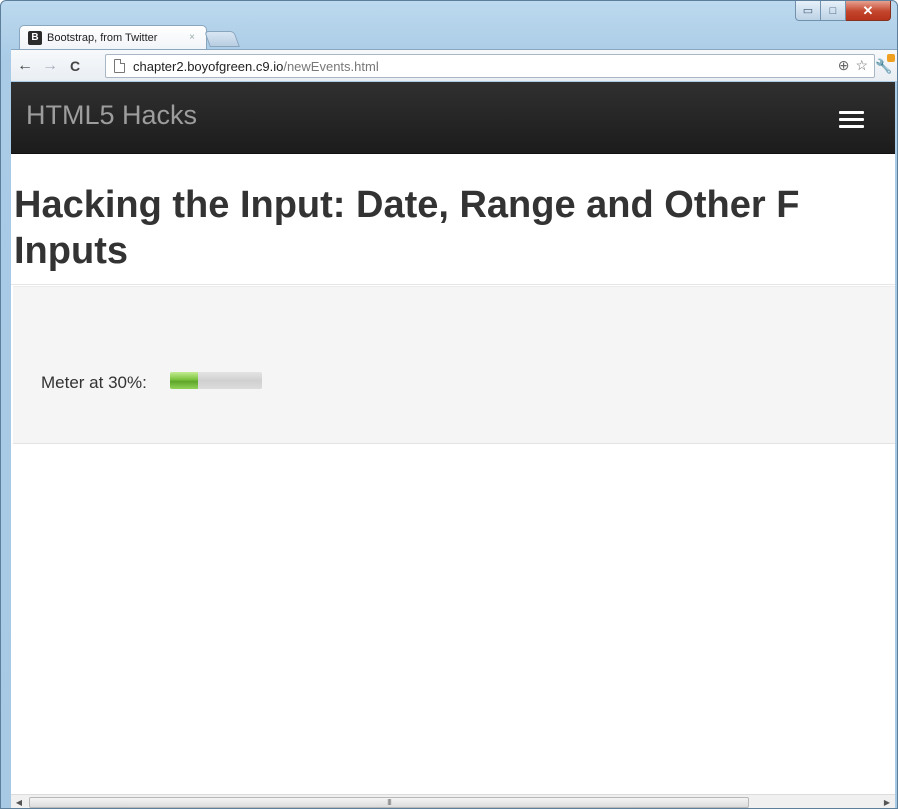 This screenshot has height=809, width=898. Describe the element at coordinates (50, 66) in the screenshot. I see `forward-button: →` at that location.